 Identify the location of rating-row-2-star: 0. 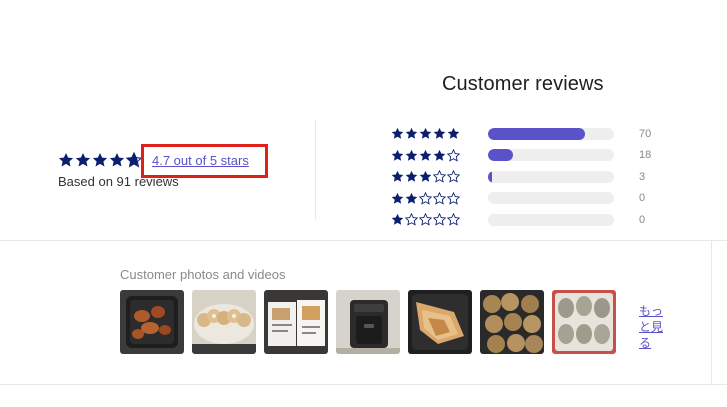
(521, 199).